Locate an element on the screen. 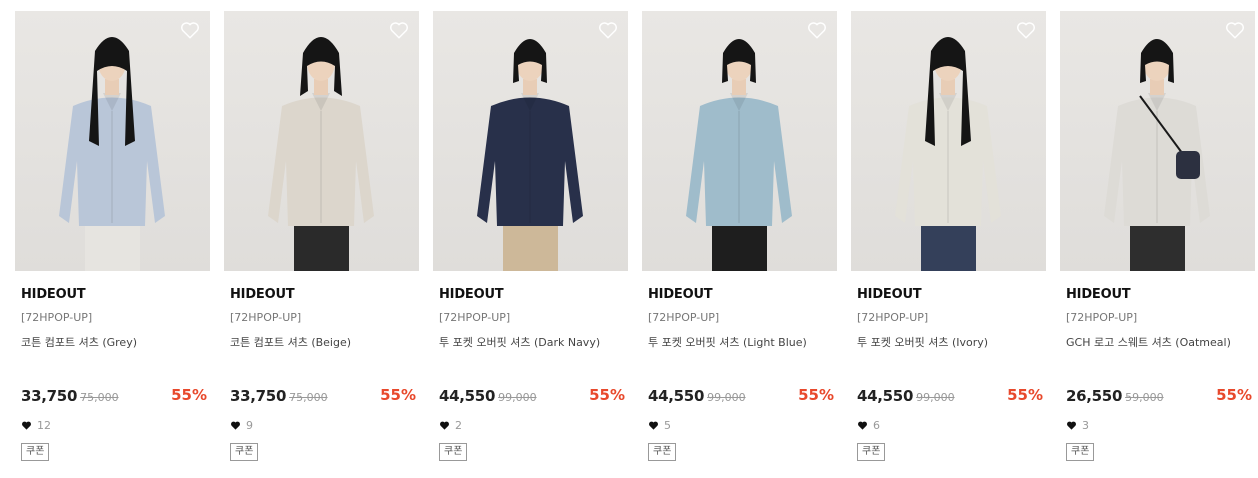  product-name: 투 포켓 오버핏 셔츠 (Dark Navy) is located at coordinates (519, 342).